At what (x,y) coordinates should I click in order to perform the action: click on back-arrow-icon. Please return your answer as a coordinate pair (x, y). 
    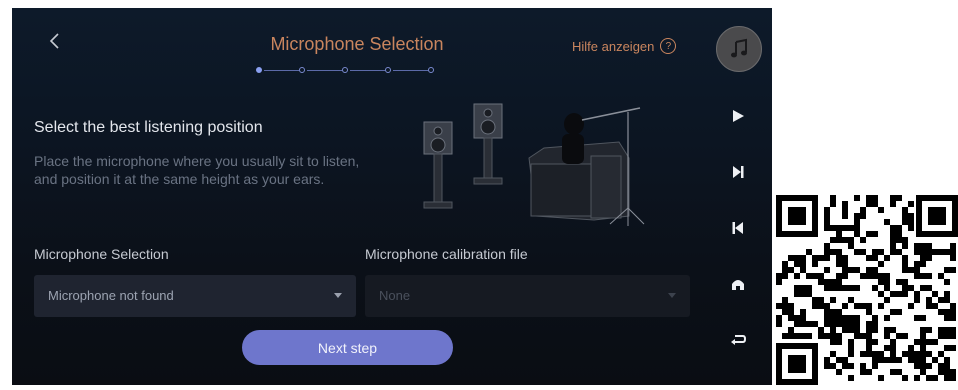
    Looking at the image, I should click on (55, 41).